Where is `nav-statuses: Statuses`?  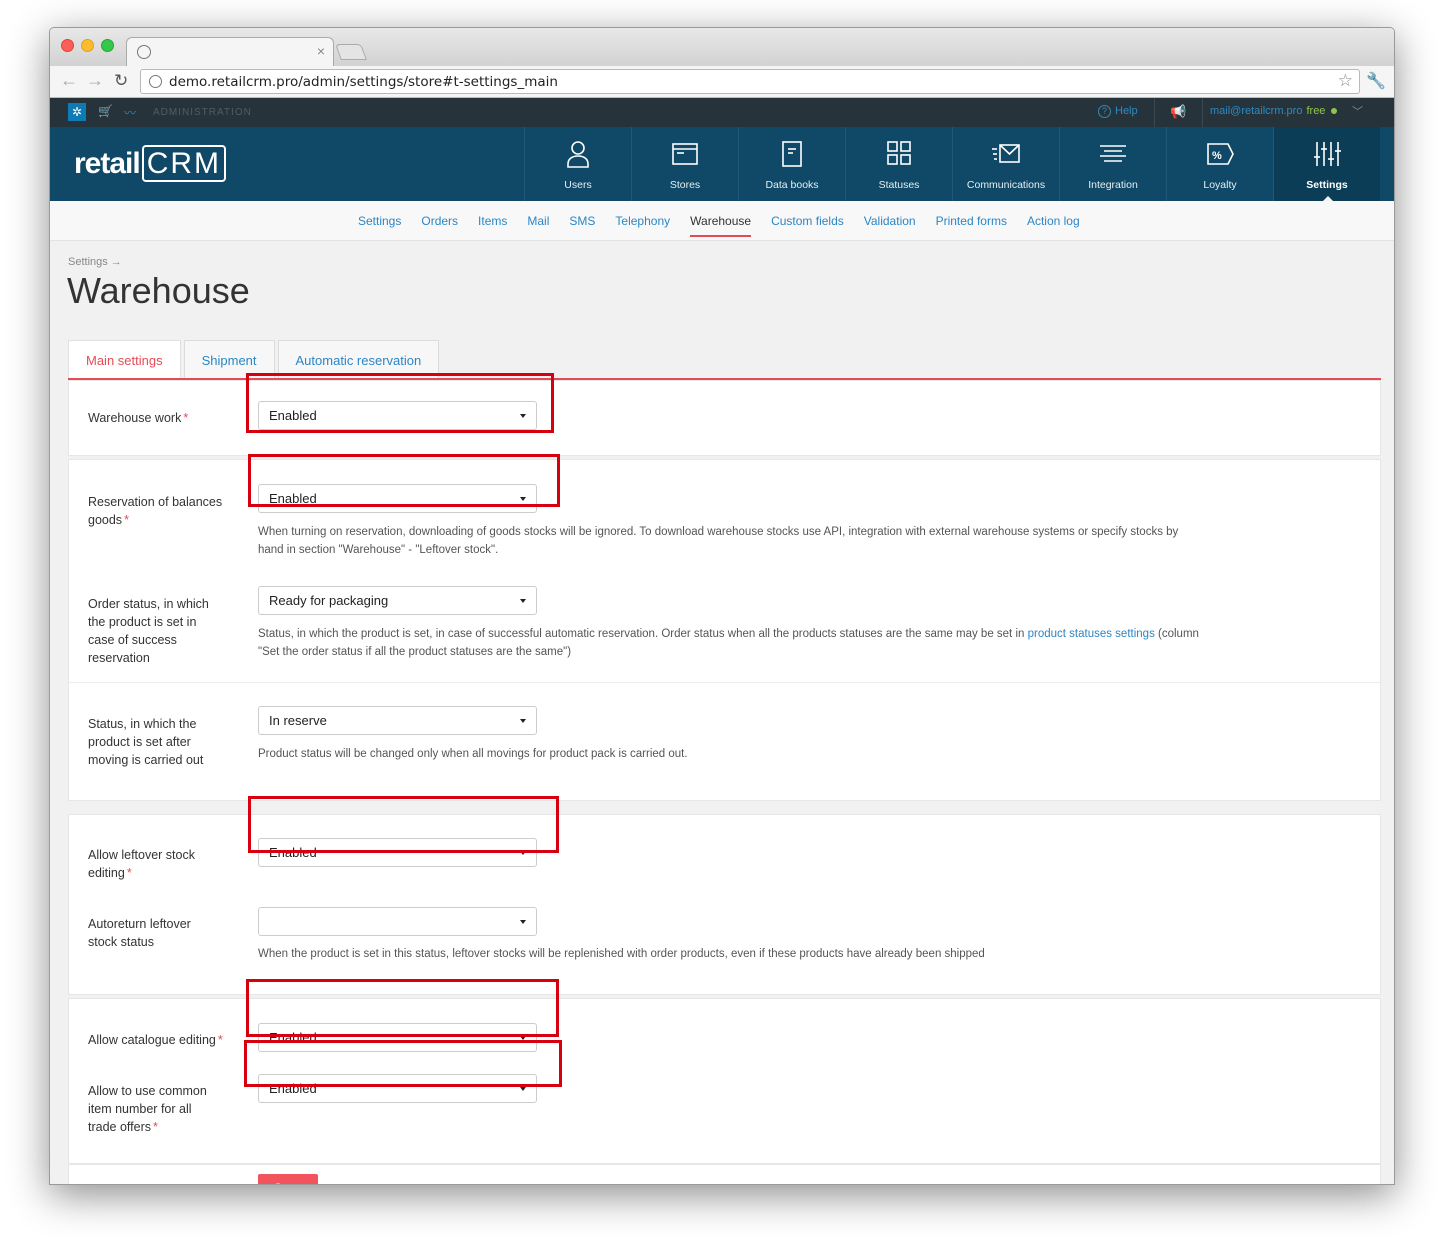
nav-statuses: Statuses is located at coordinates (898, 164).